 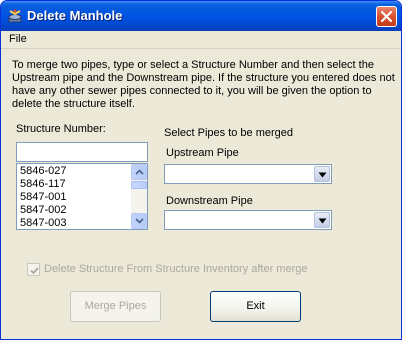 I want to click on delete-structure-checkbox, so click(x=33, y=269).